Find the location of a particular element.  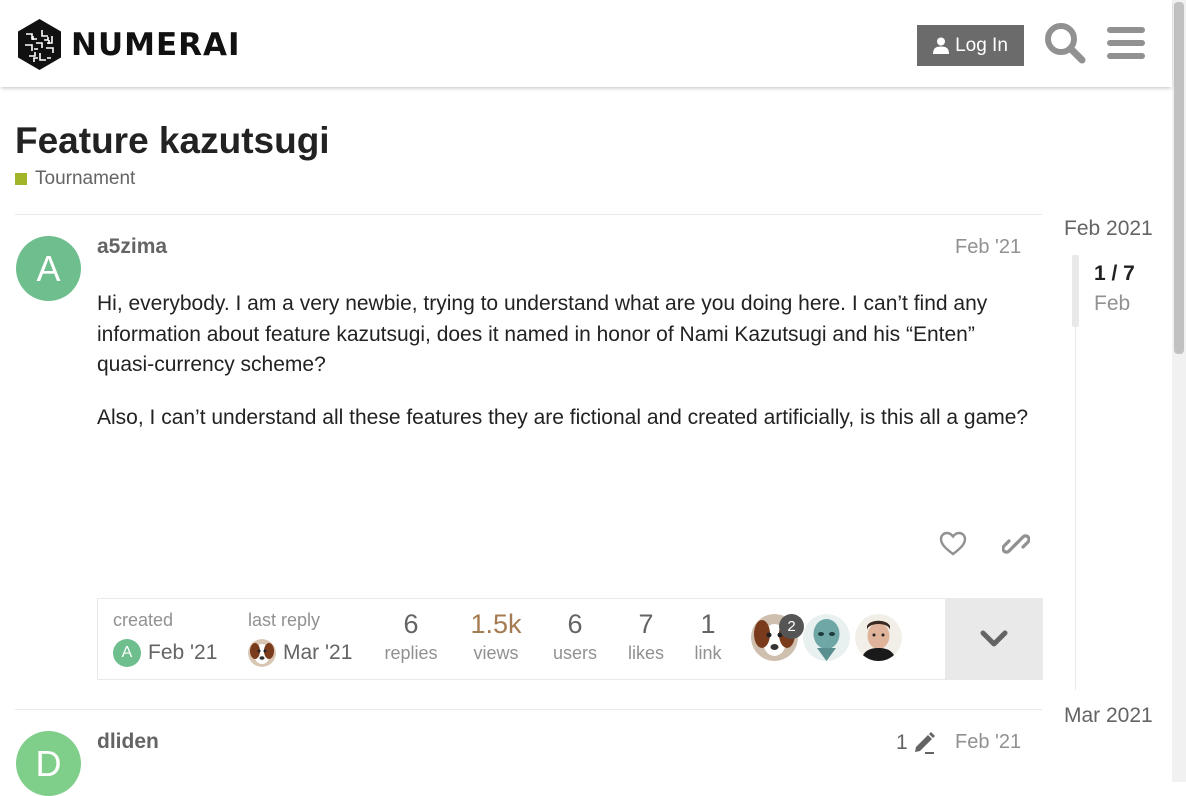

creator-avatar-letter: A is located at coordinates (127, 652).